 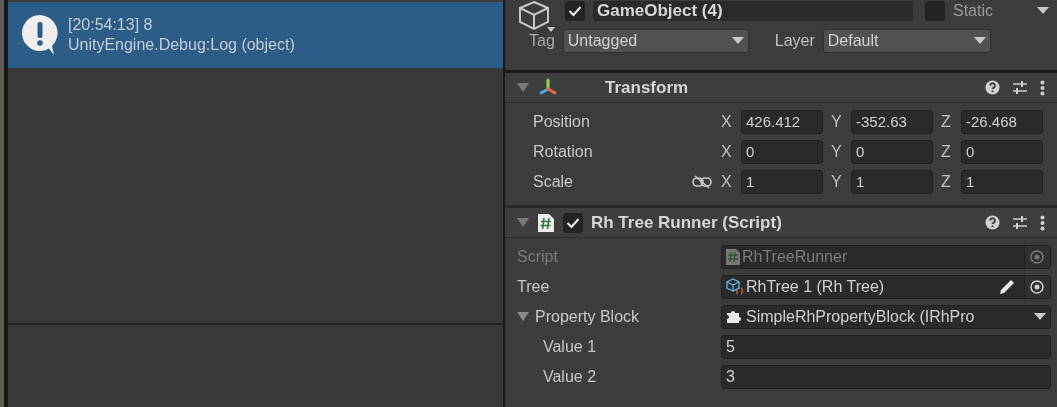 What do you see at coordinates (570, 347) in the screenshot?
I see `field-label: Value 1` at bounding box center [570, 347].